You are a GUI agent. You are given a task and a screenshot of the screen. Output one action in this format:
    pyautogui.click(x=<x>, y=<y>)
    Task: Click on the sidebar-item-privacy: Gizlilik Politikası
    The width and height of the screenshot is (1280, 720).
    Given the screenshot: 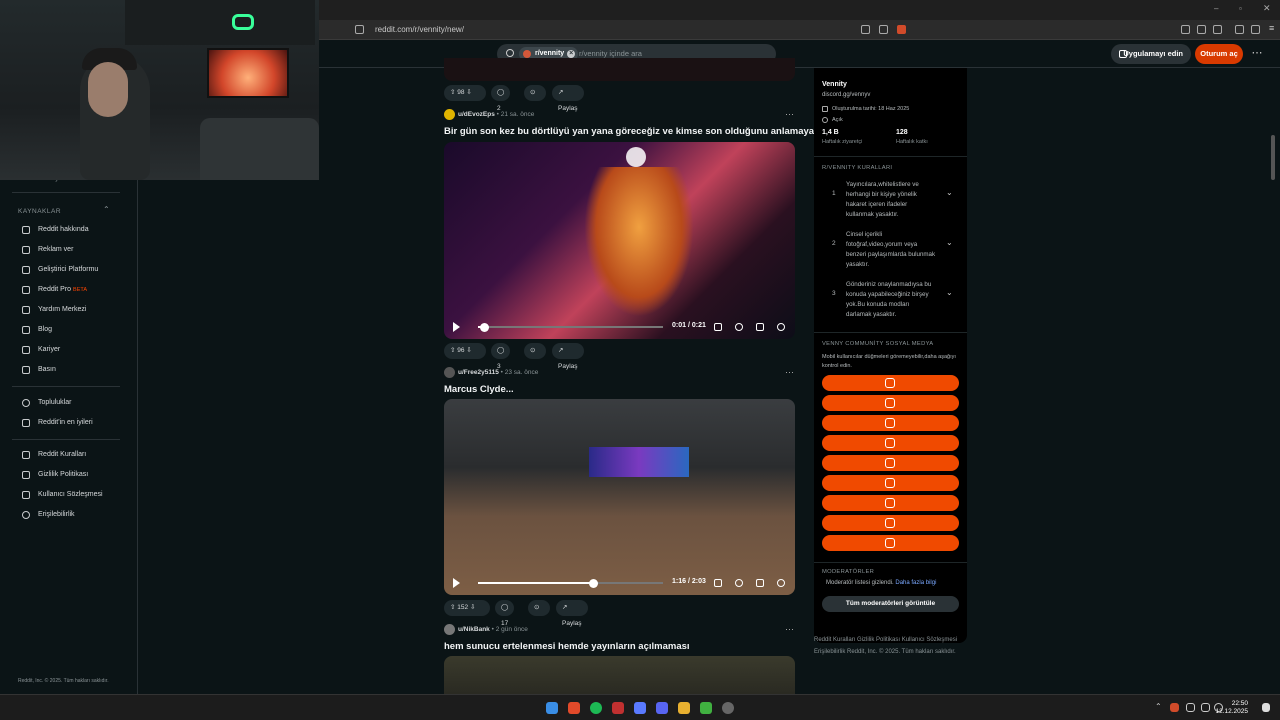 What is the action you would take?
    pyautogui.click(x=55, y=475)
    